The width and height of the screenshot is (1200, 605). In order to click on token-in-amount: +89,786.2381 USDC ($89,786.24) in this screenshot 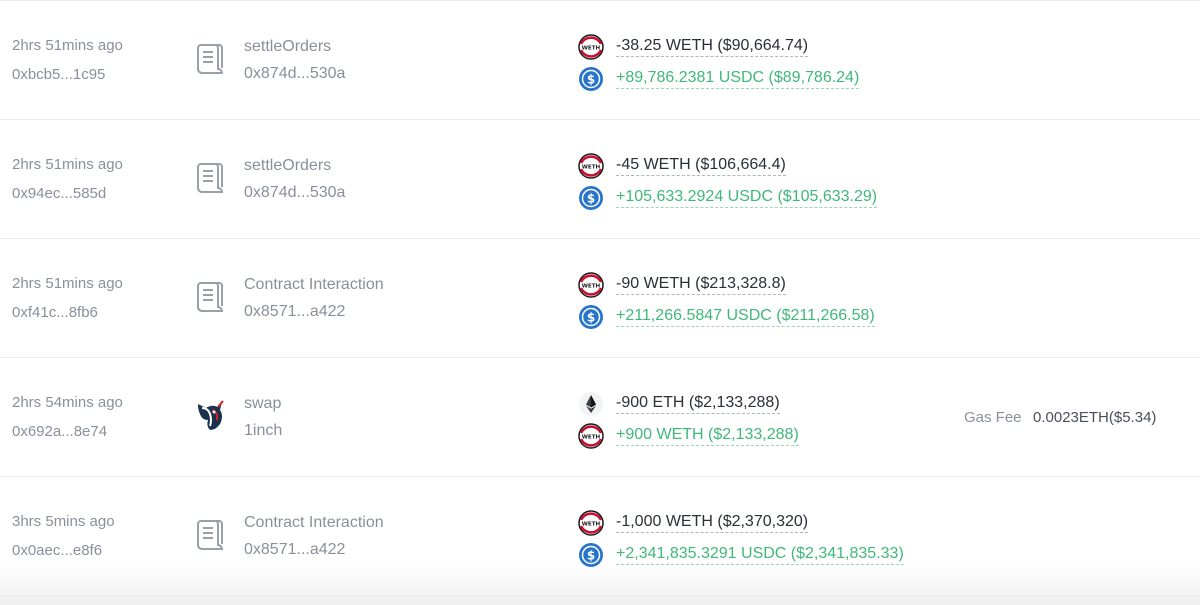, I will do `click(738, 78)`.